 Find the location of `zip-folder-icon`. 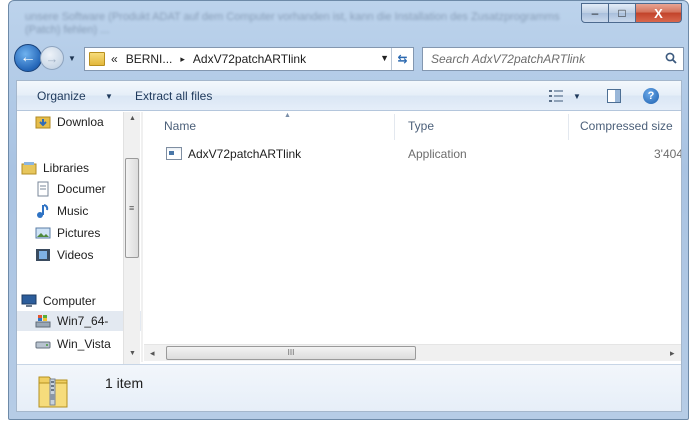

zip-folder-icon is located at coordinates (53, 392).